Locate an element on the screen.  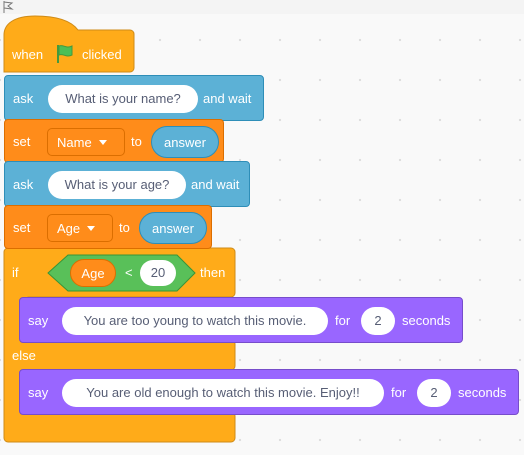
green-flag-icon is located at coordinates (65, 54).